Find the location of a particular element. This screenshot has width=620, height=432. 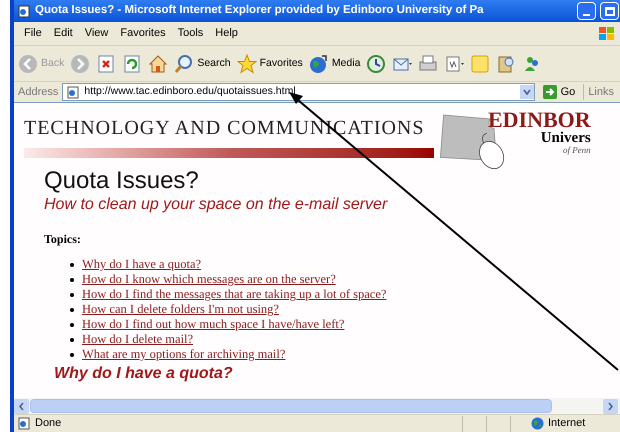

home-button is located at coordinates (158, 64).